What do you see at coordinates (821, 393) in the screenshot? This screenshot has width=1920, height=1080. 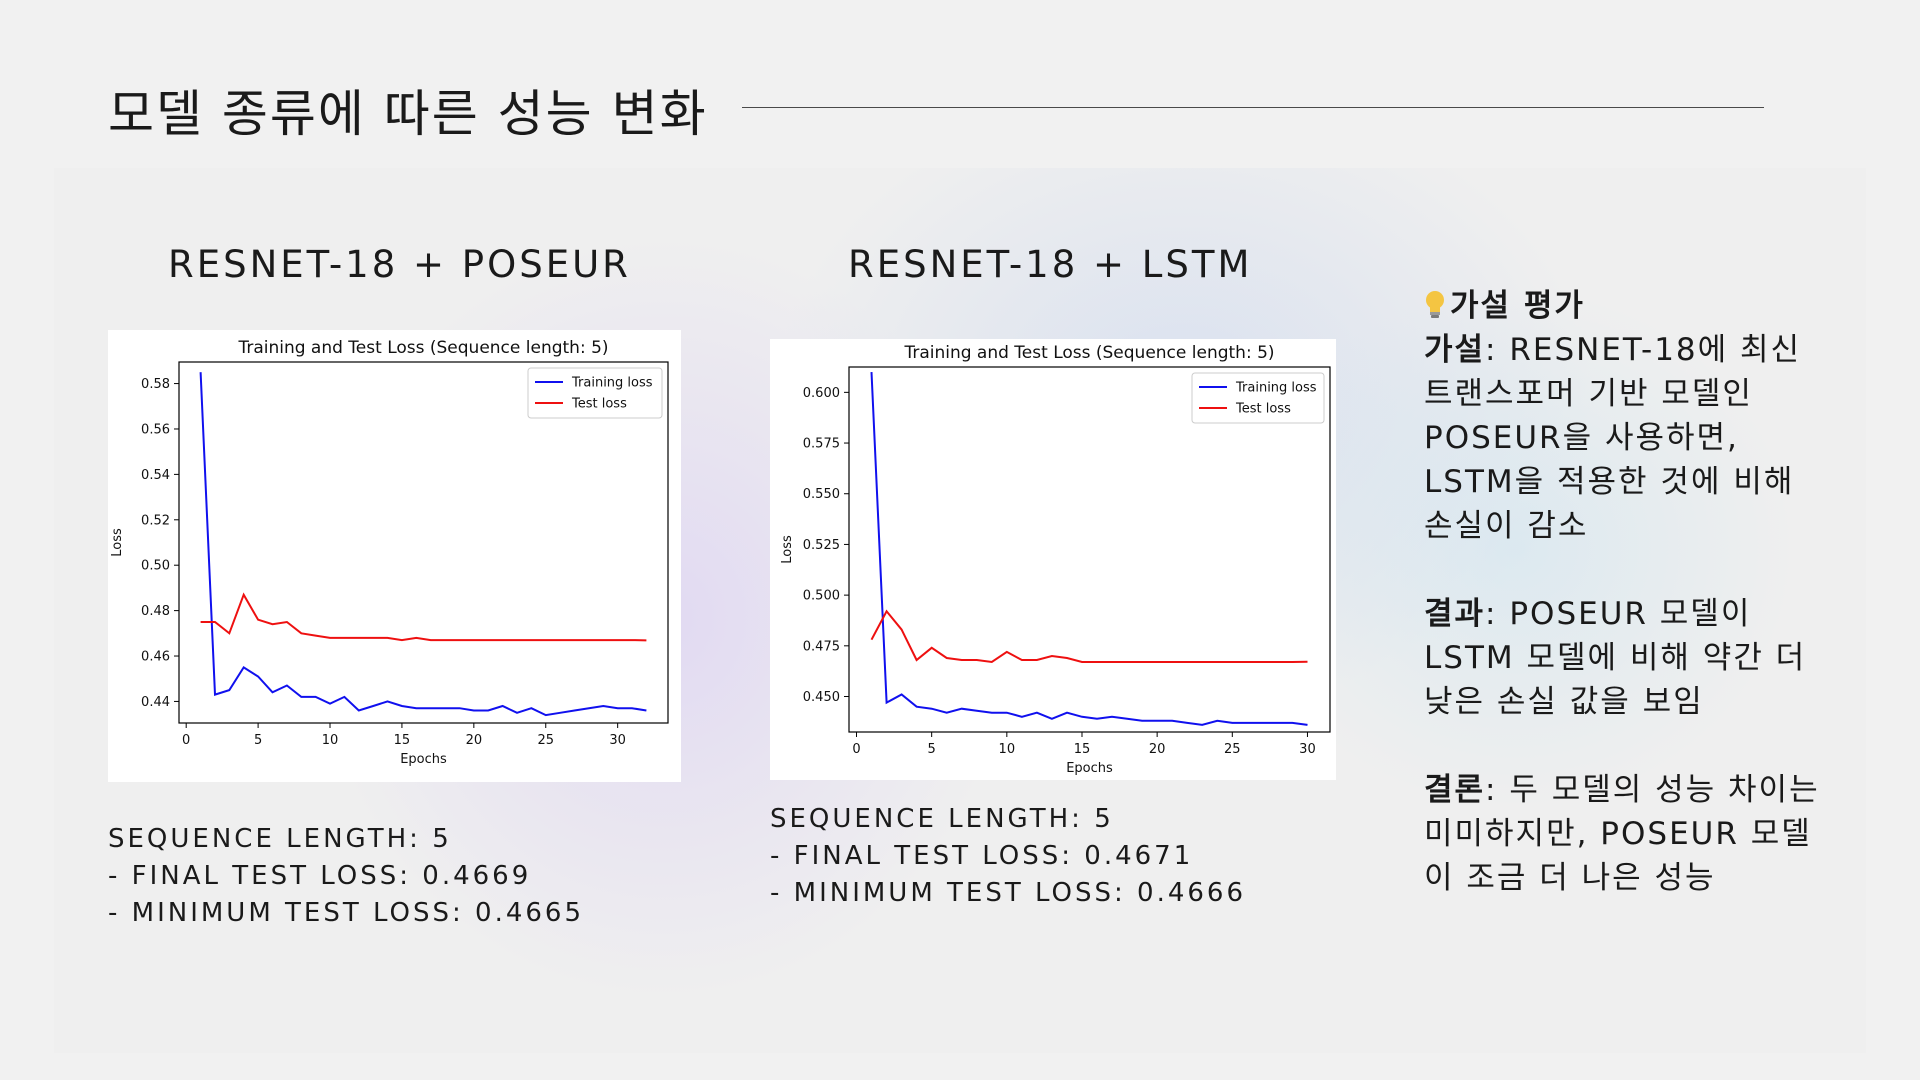 I see `y-tick-label: 0.600` at bounding box center [821, 393].